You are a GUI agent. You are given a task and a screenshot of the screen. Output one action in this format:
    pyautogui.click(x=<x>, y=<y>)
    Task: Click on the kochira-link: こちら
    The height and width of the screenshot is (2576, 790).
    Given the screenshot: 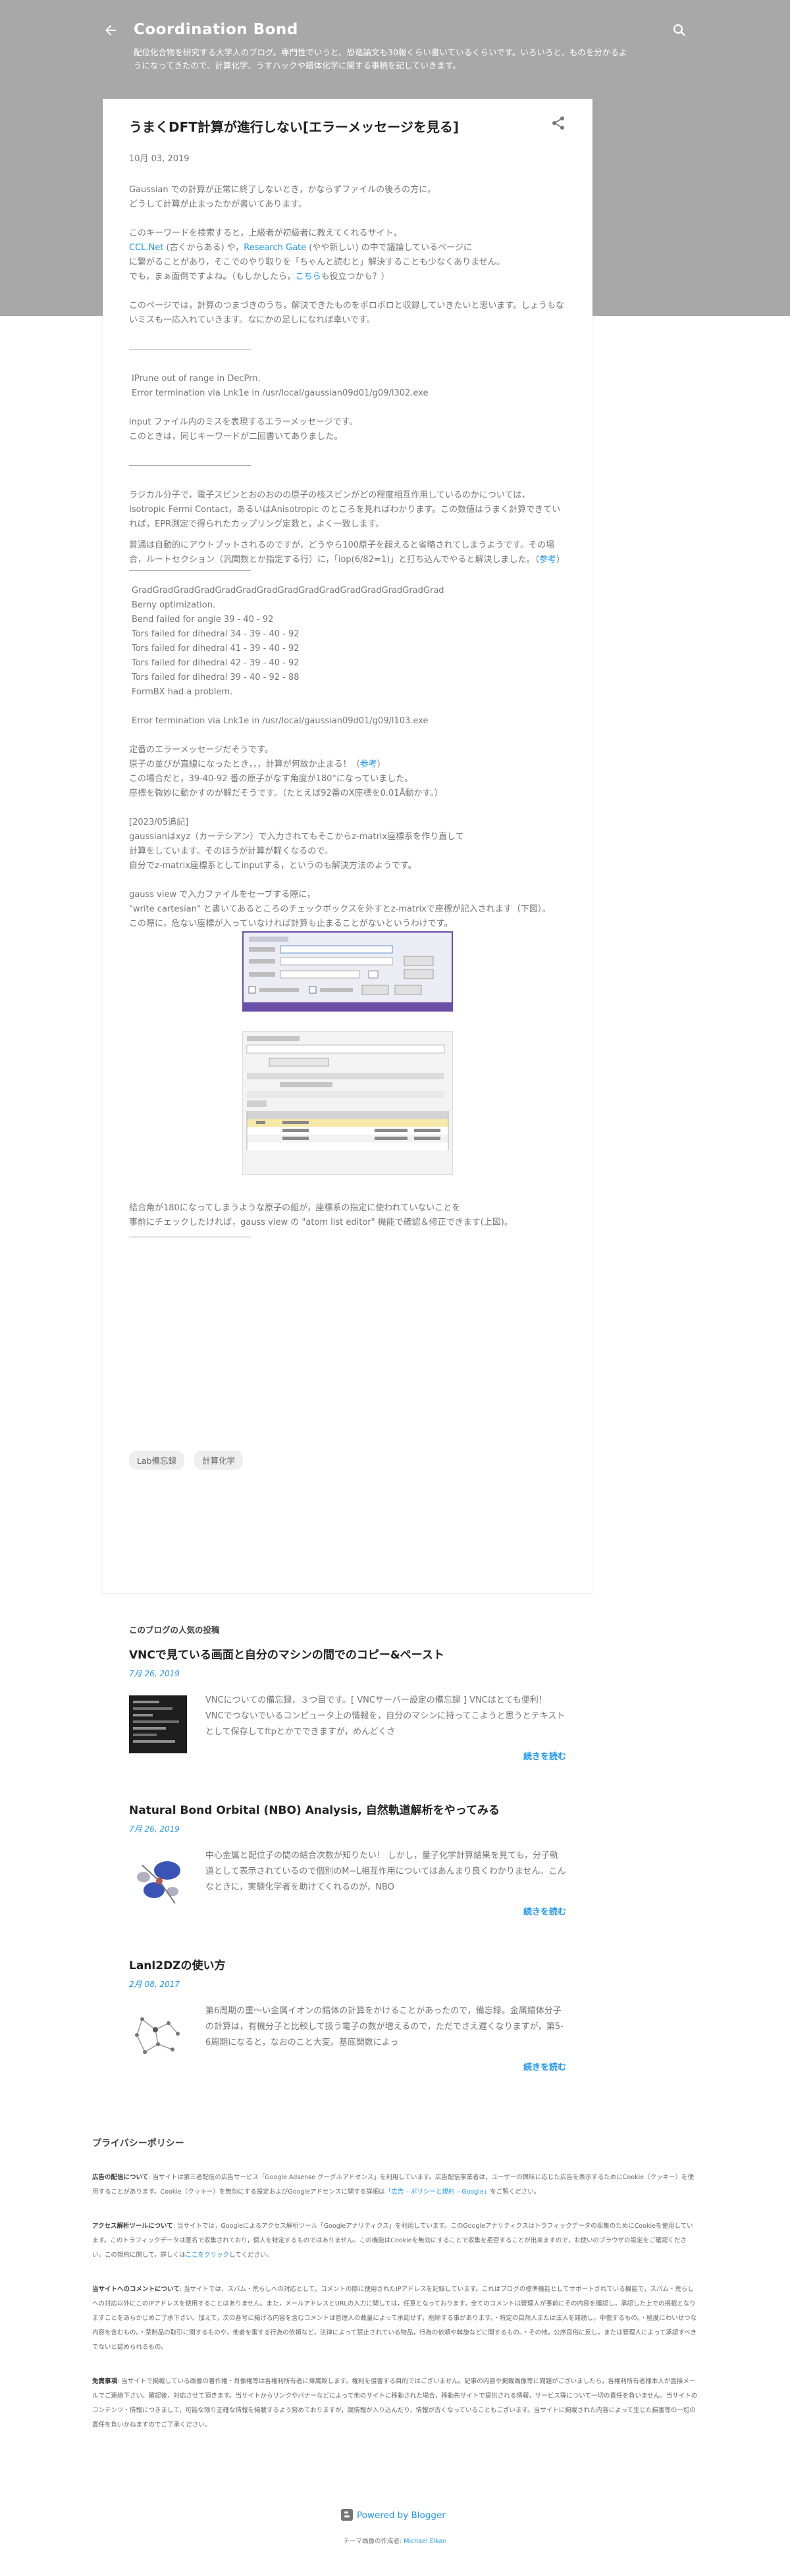 What is the action you would take?
    pyautogui.click(x=308, y=277)
    